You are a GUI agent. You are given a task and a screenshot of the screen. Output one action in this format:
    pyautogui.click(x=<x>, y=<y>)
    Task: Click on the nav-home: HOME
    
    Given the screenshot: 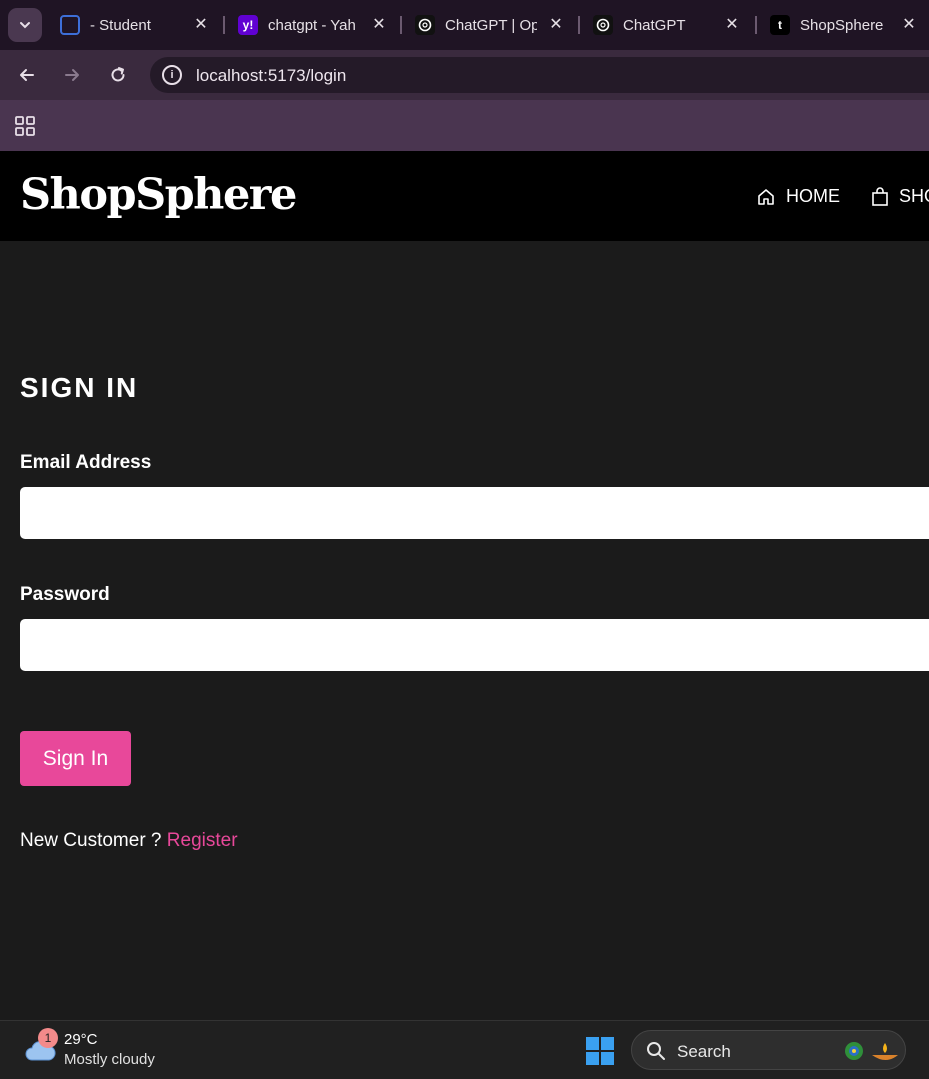 What is the action you would take?
    pyautogui.click(x=798, y=196)
    